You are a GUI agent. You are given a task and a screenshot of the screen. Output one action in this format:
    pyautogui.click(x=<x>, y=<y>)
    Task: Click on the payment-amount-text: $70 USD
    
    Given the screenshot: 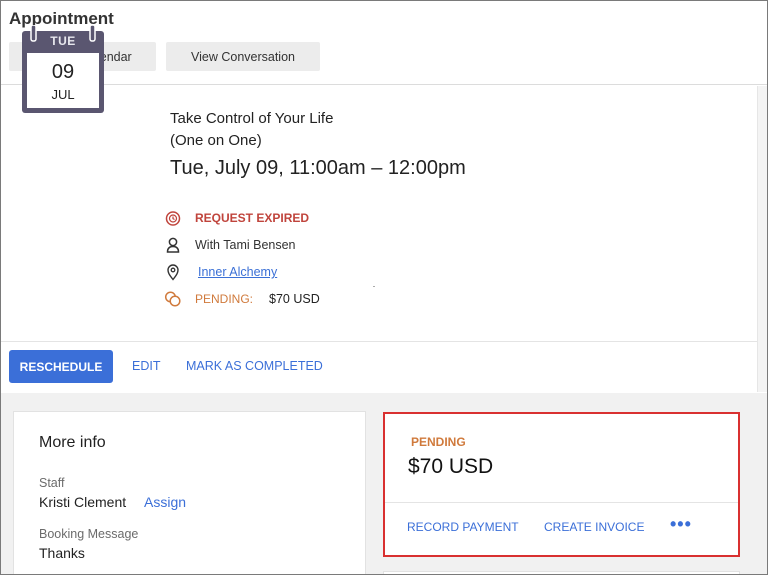 What is the action you would take?
    pyautogui.click(x=294, y=299)
    